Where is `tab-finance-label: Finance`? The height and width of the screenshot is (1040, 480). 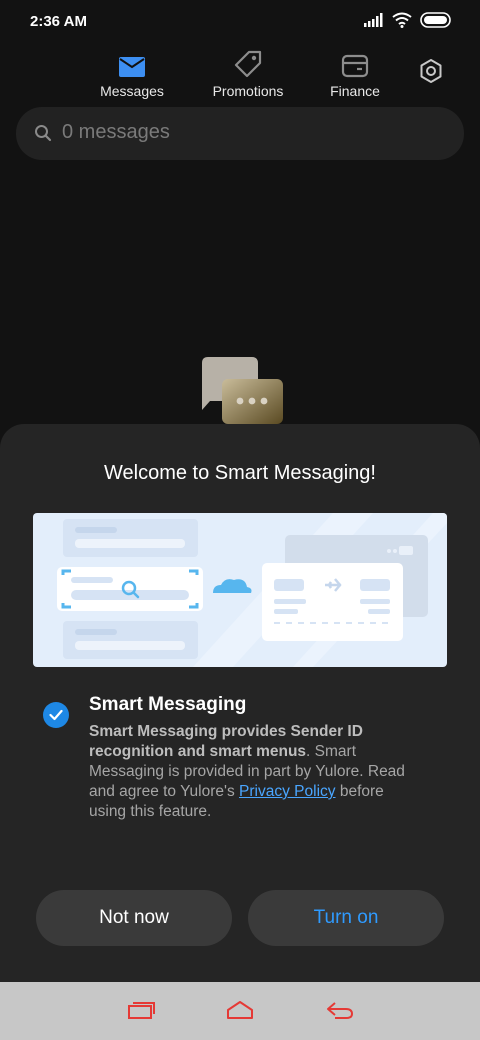
tab-finance-label: Finance is located at coordinates (355, 91).